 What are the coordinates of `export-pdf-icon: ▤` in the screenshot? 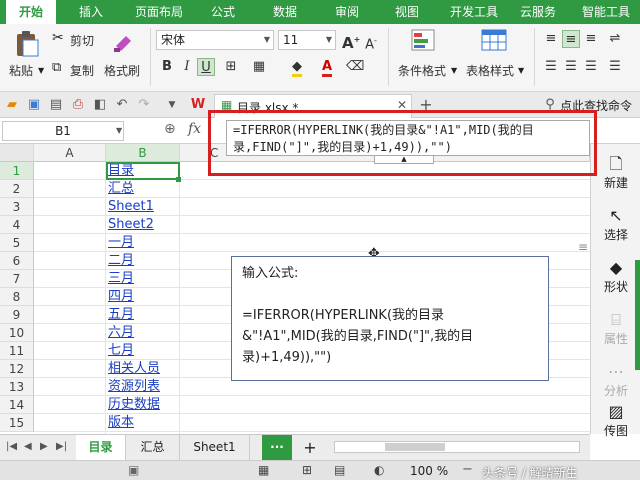 It's located at (56, 105).